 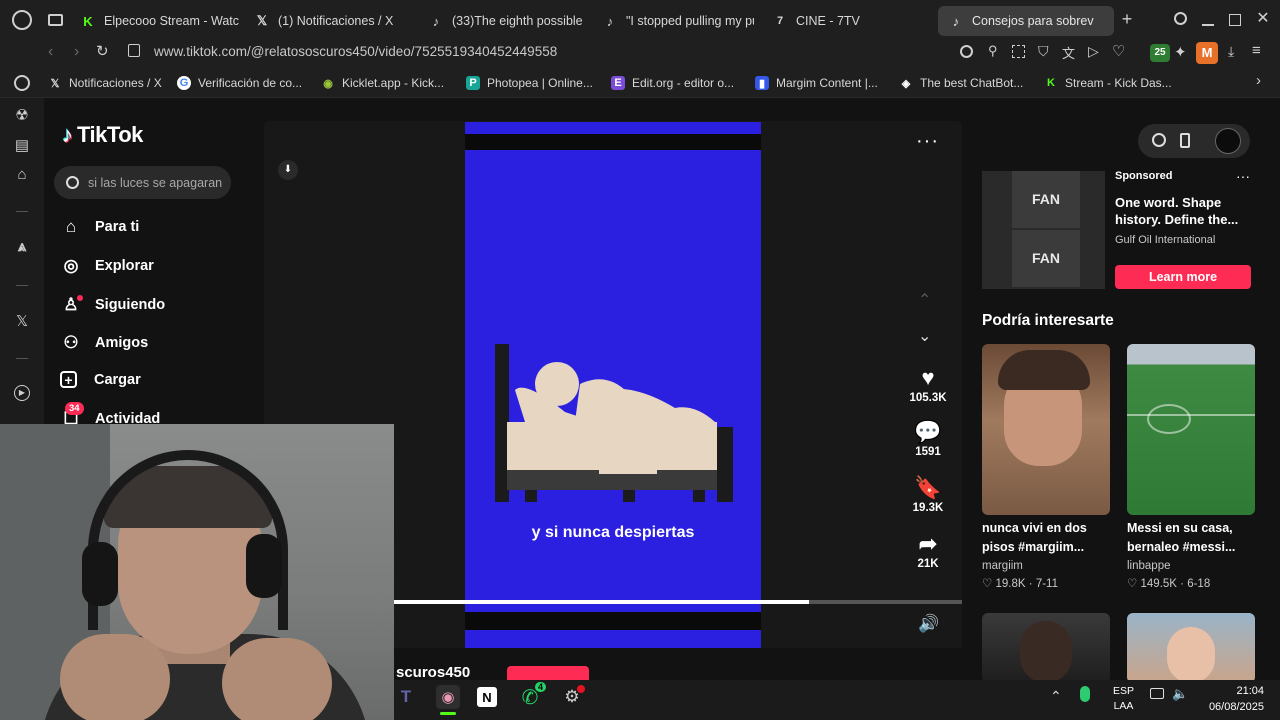 What do you see at coordinates (1118, 51) in the screenshot?
I see `heart-icon: ♡` at bounding box center [1118, 51].